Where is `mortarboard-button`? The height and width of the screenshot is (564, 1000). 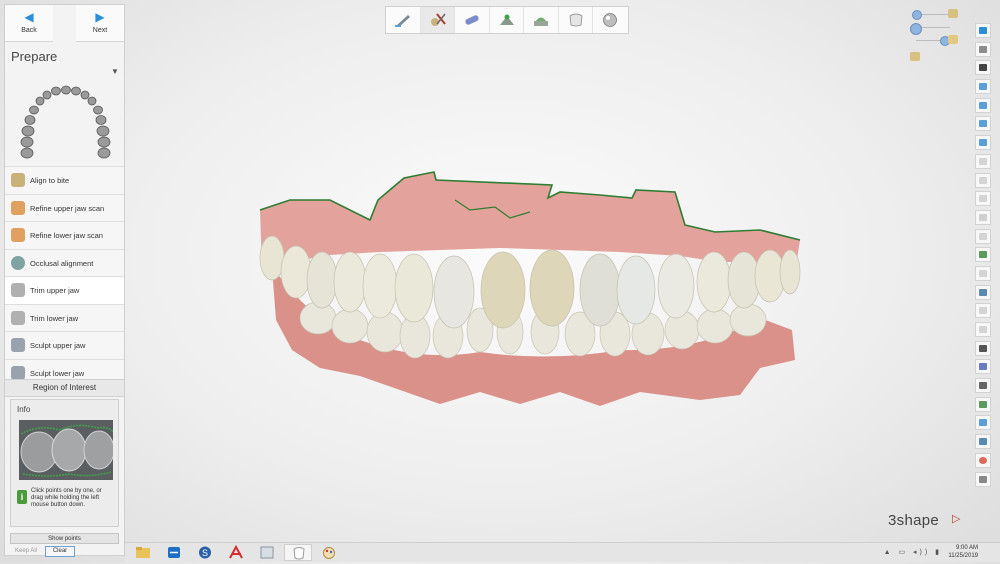 mortarboard-button is located at coordinates (983, 68).